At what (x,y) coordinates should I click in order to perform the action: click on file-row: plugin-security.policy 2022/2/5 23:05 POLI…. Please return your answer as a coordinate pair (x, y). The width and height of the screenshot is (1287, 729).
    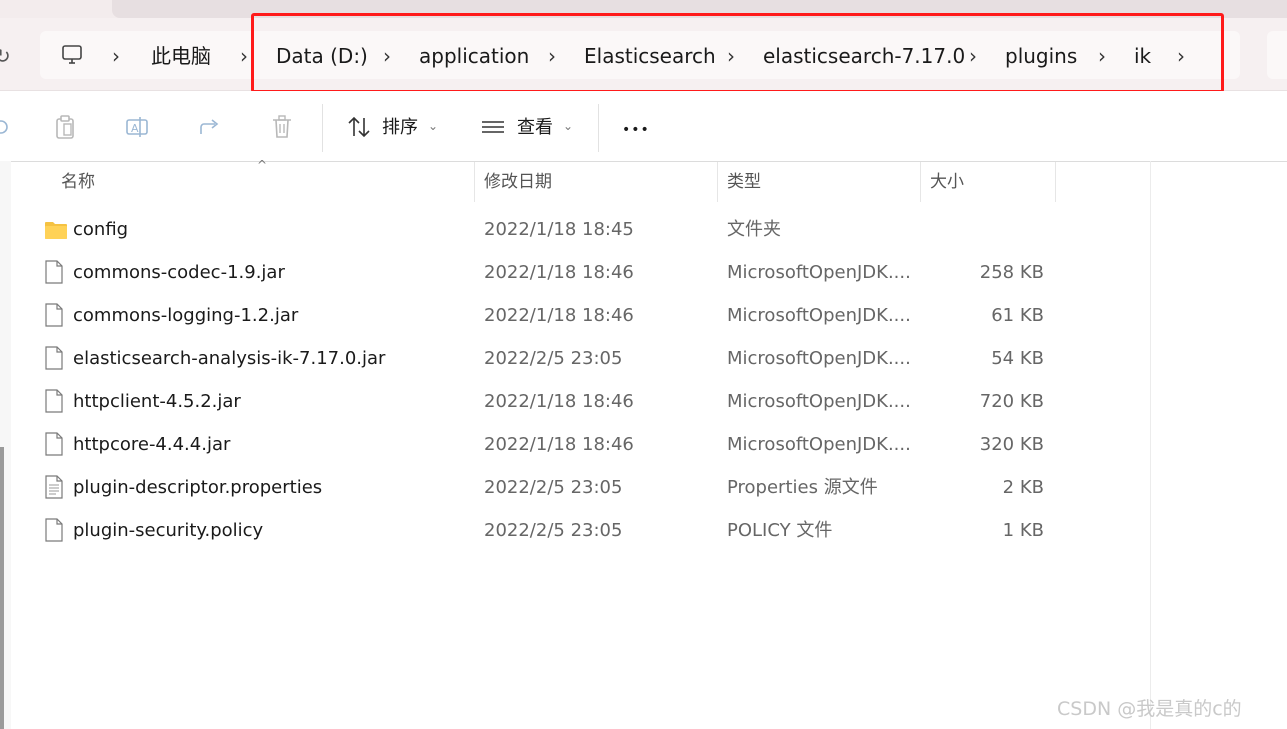
    Looking at the image, I should click on (585, 531).